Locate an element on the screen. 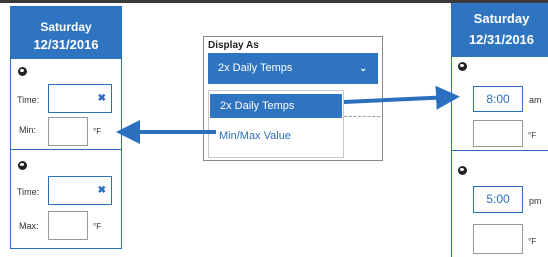 The width and height of the screenshot is (548, 257). arrow-icon is located at coordinates (401, 97).